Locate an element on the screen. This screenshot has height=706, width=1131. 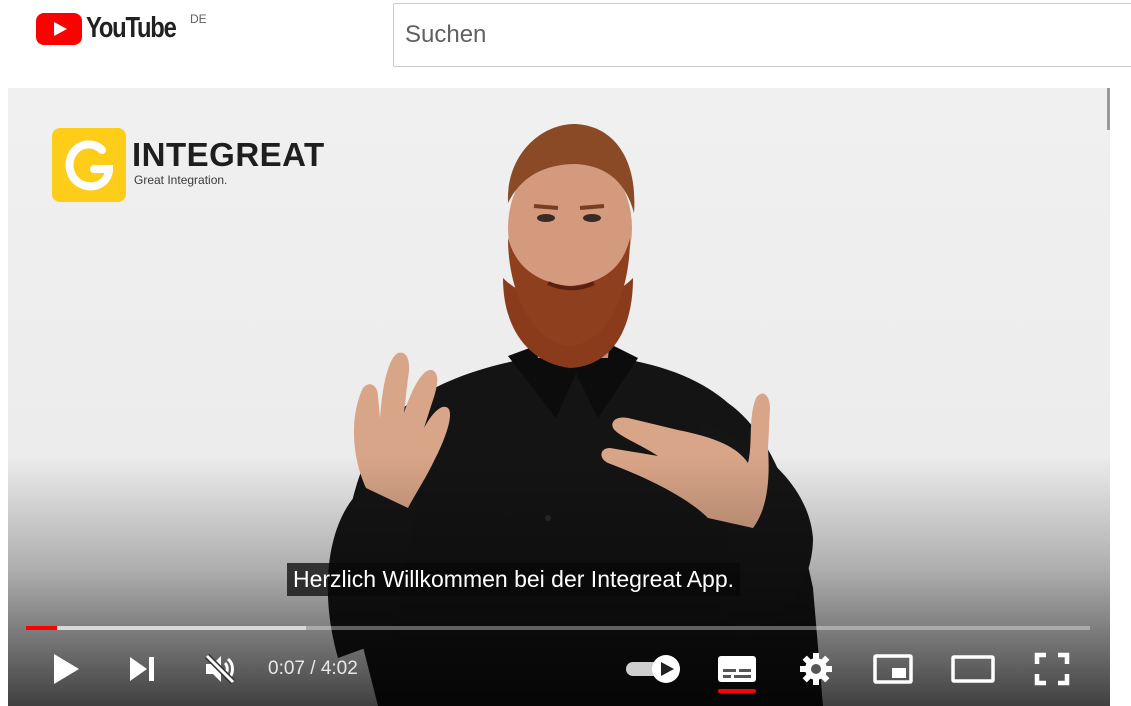
next-icon is located at coordinates (142, 669).